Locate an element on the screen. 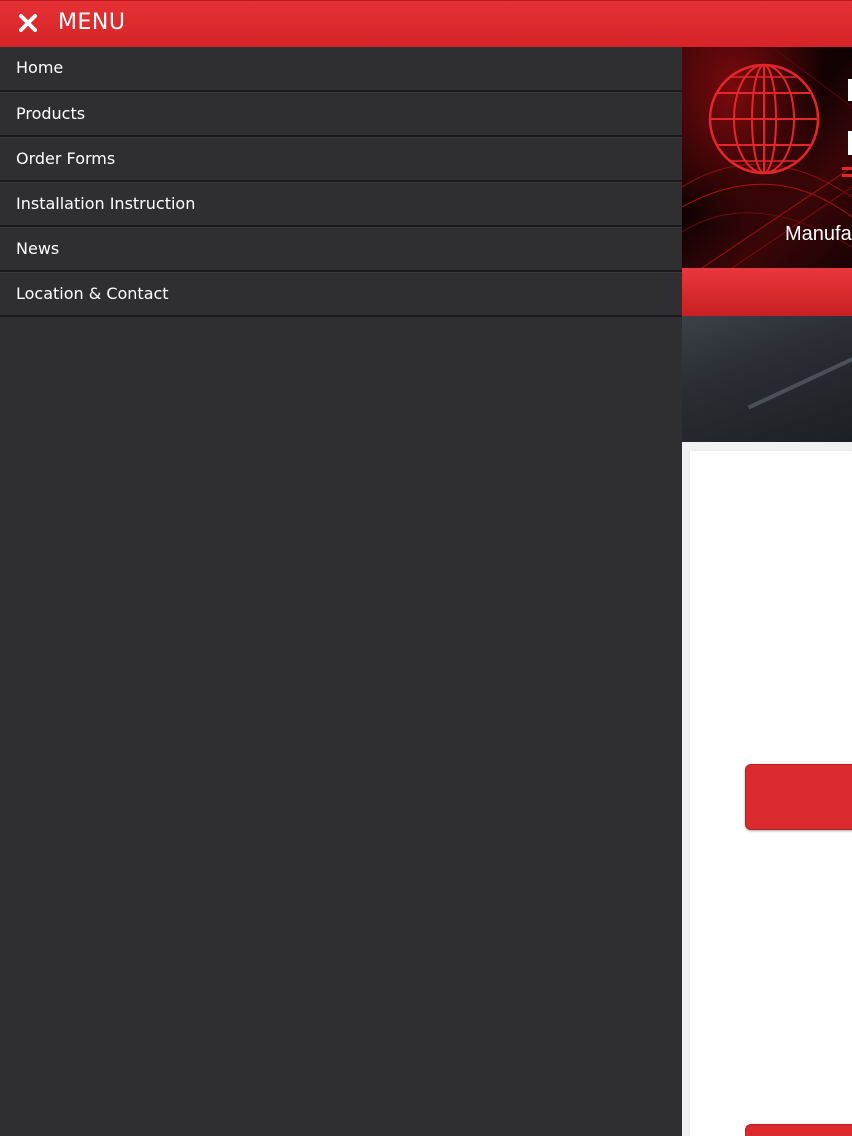  hero-photo is located at coordinates (767, 379).